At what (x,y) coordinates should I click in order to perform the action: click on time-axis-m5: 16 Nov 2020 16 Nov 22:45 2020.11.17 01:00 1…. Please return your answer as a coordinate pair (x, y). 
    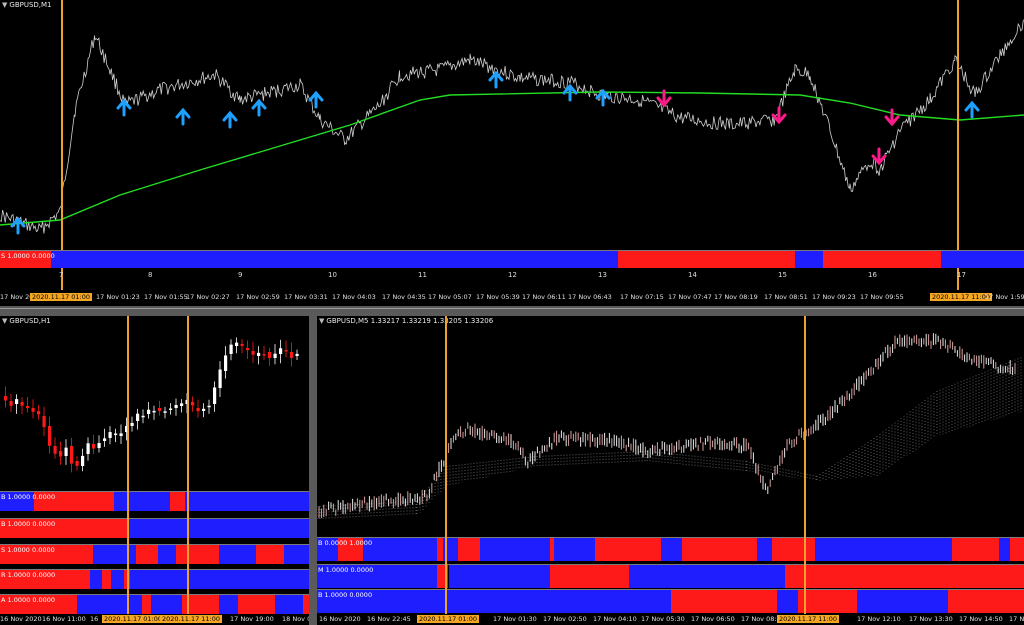
    Looking at the image, I should click on (670, 619).